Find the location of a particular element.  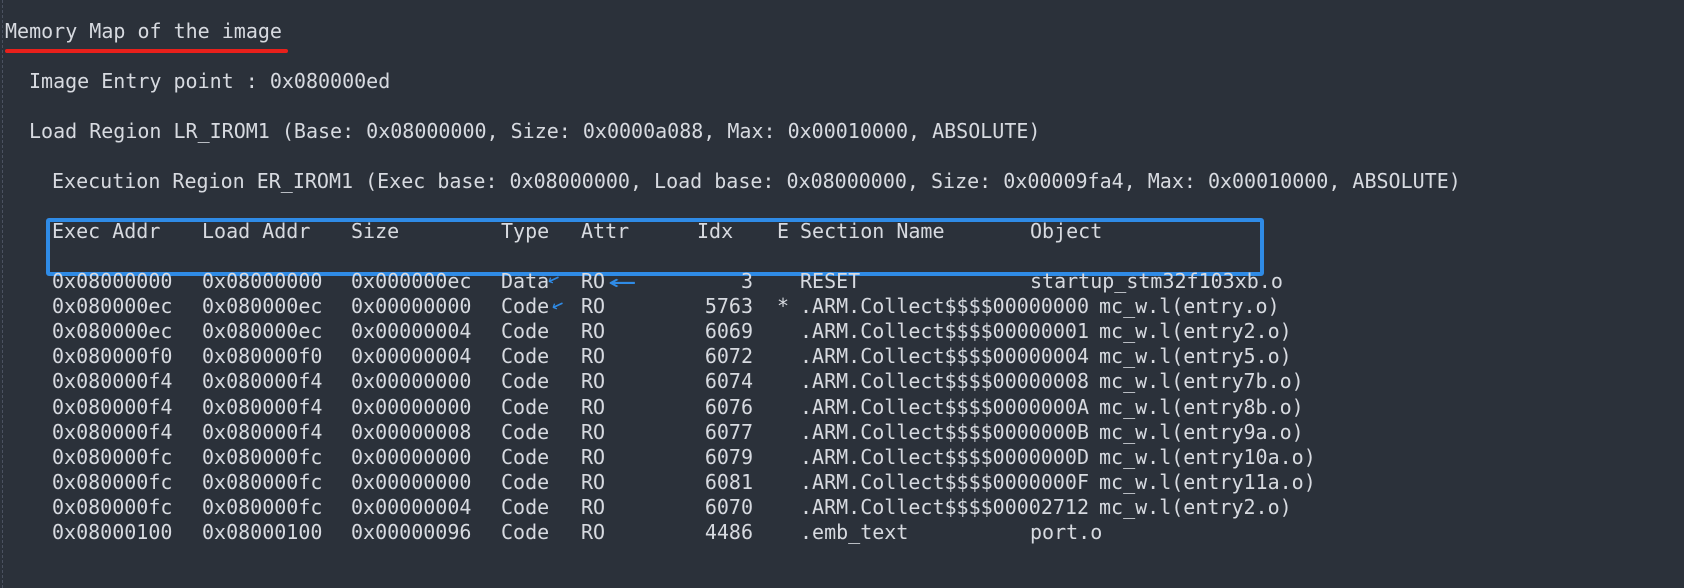

cell-load: 0x08000000 is located at coordinates (262, 281).